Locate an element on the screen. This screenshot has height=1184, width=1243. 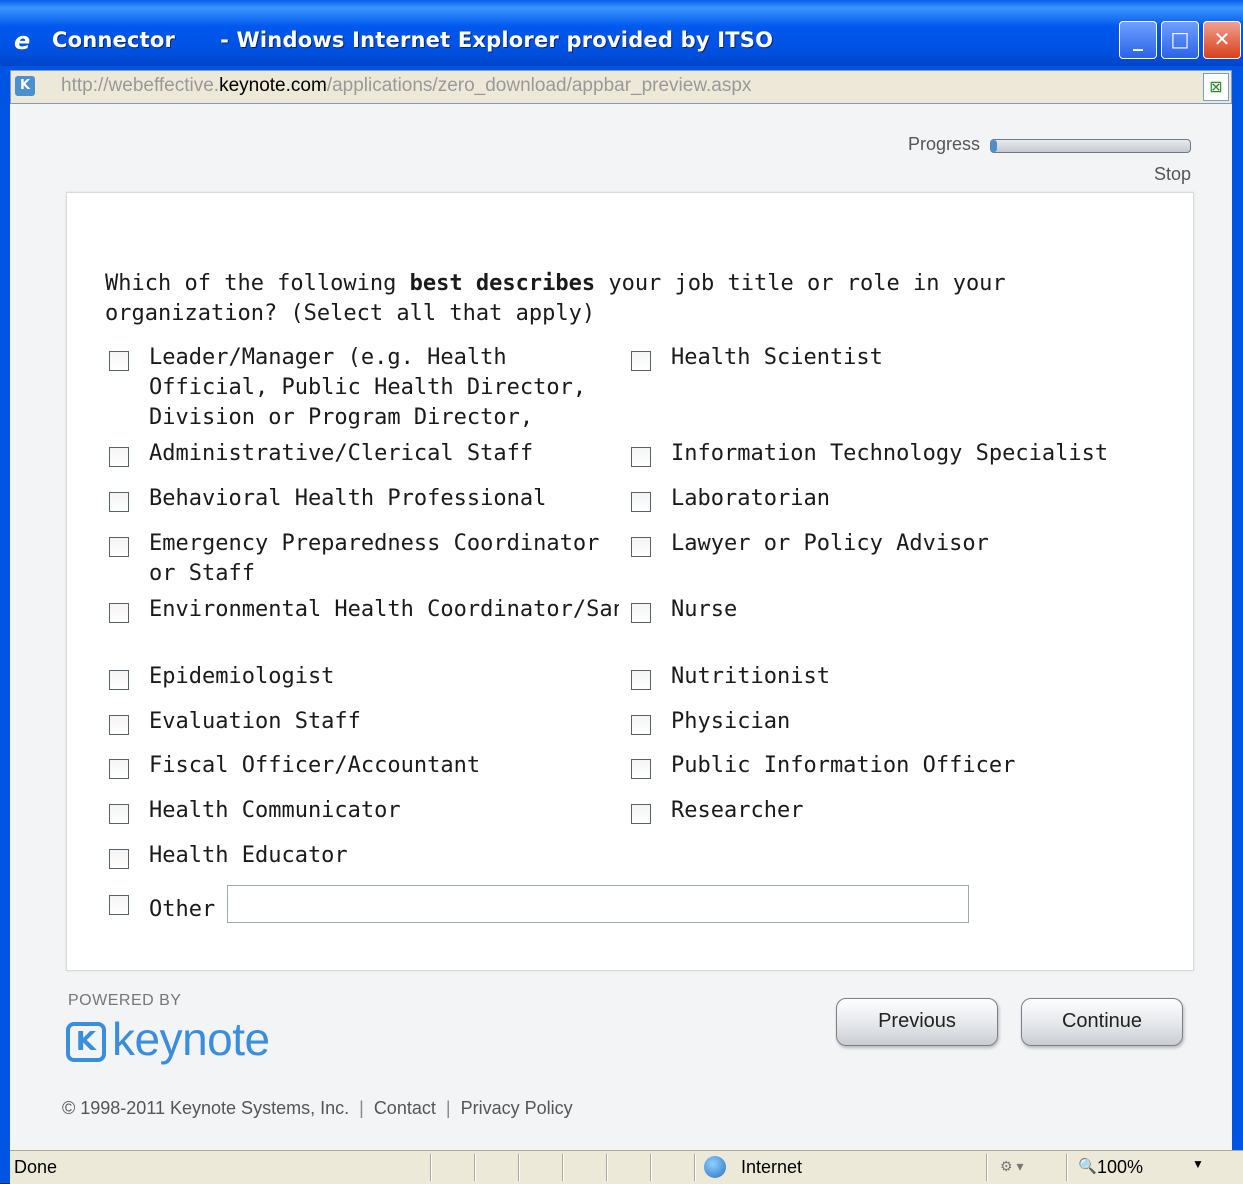
checkbox-physician is located at coordinates (641, 725).